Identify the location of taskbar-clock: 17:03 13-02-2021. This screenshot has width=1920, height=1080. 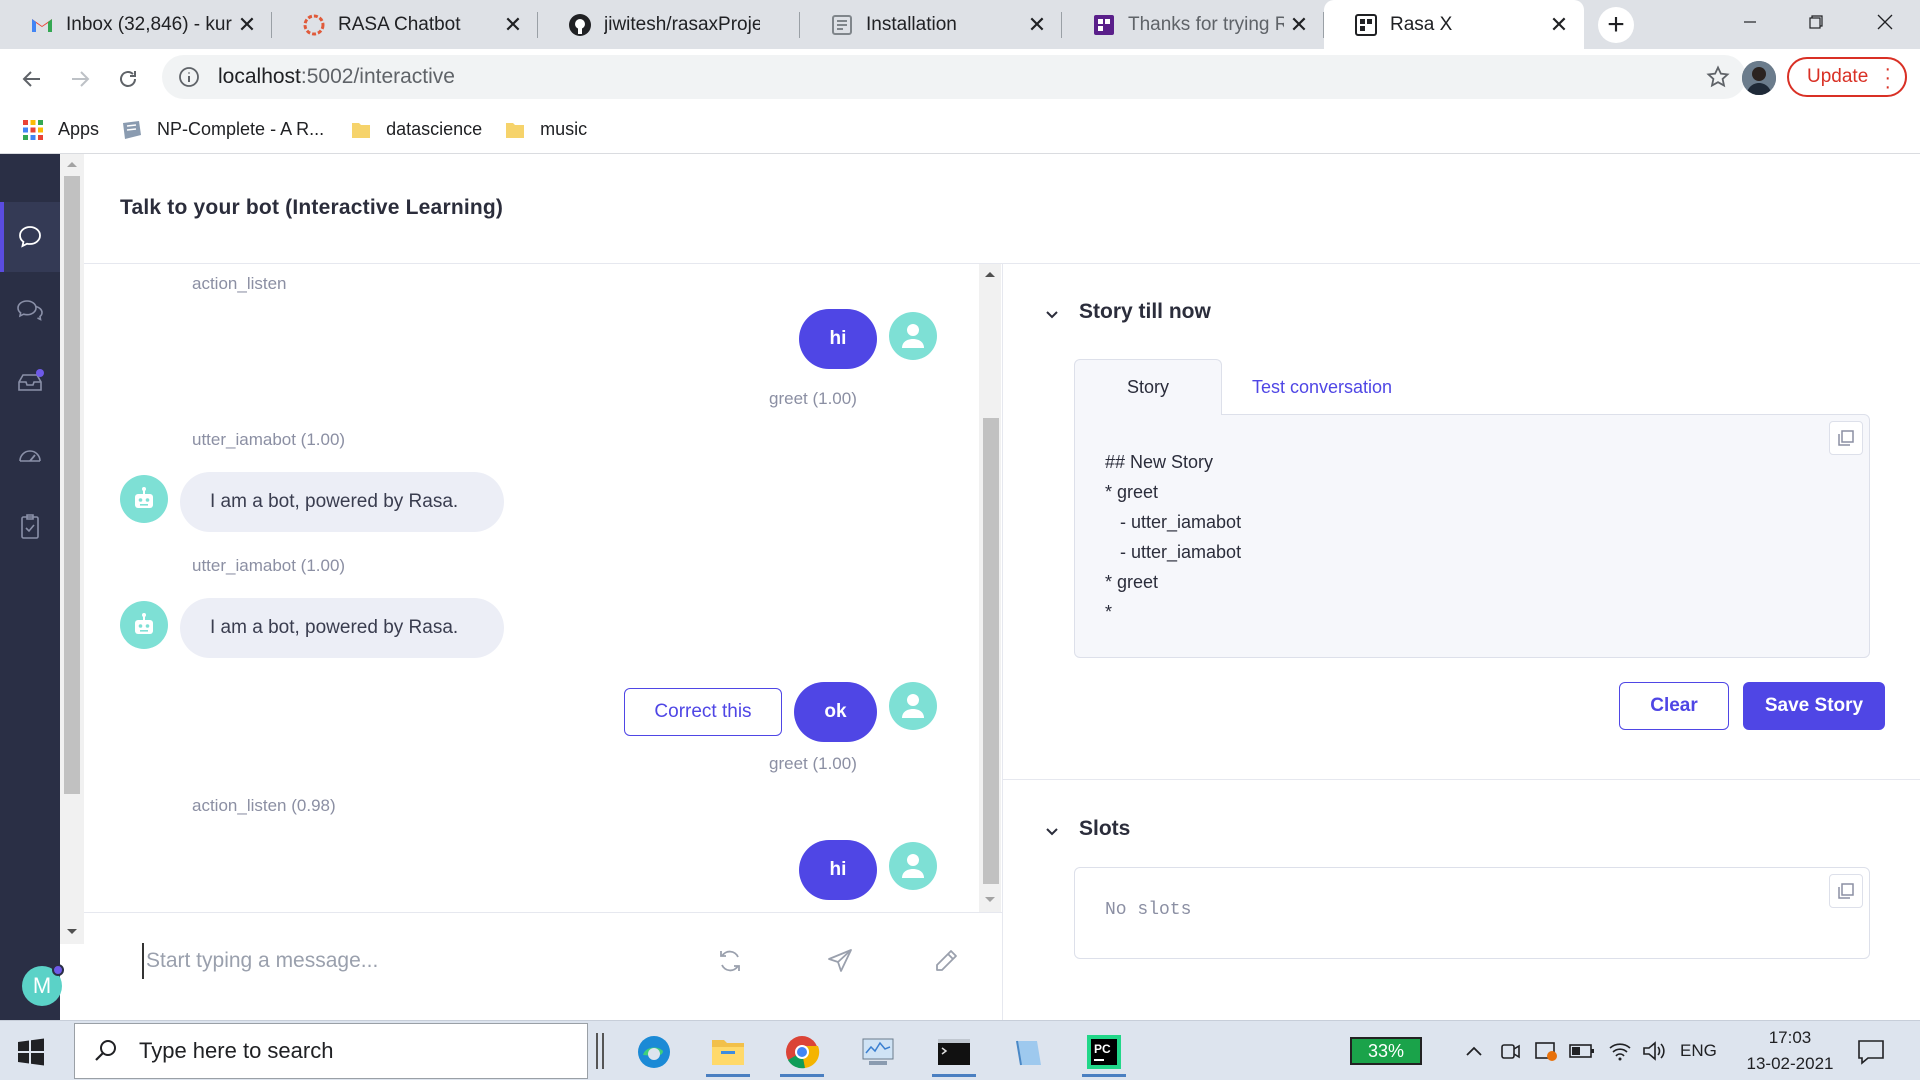
(1790, 1051).